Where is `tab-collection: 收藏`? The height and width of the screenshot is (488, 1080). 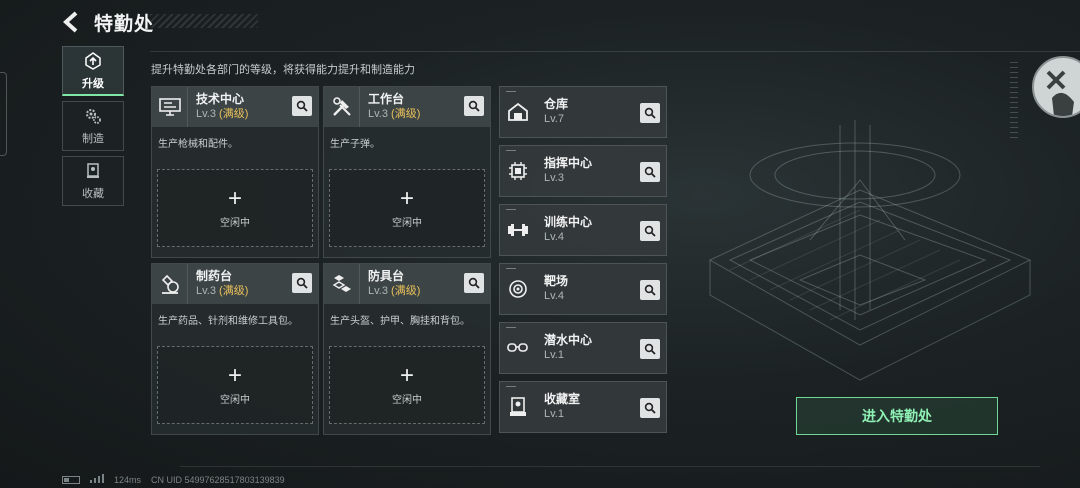 tab-collection: 收藏 is located at coordinates (93, 181).